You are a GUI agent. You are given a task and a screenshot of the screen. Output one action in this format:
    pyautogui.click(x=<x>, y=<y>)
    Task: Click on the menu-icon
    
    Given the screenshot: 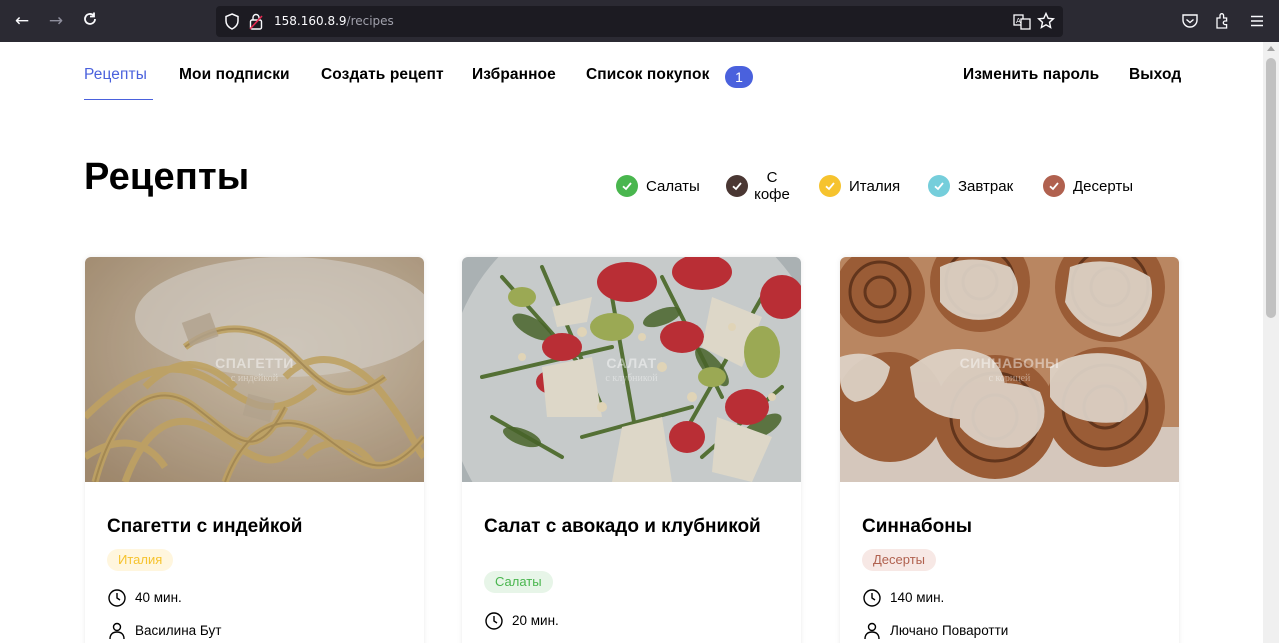 What is the action you would take?
    pyautogui.click(x=1257, y=21)
    